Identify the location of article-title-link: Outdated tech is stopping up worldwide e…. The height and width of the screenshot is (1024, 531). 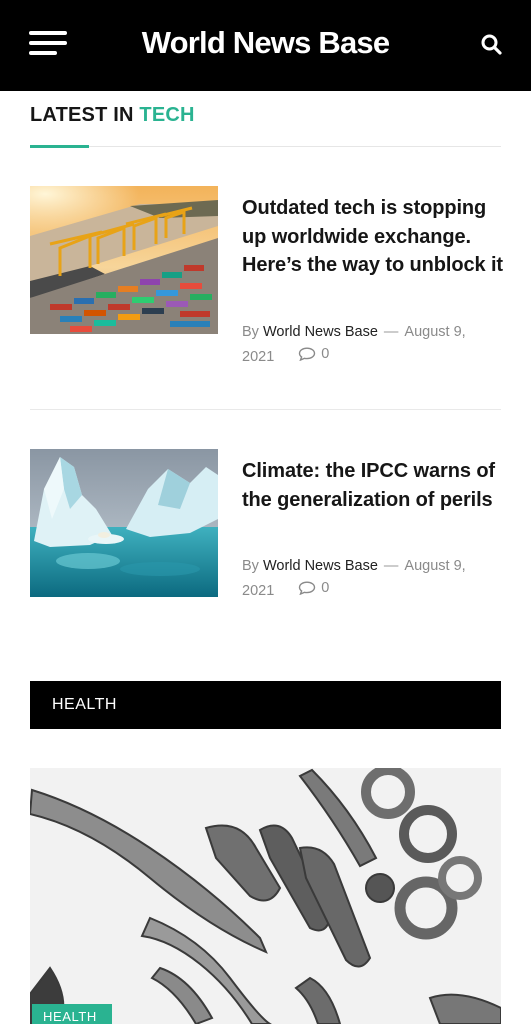
(373, 237).